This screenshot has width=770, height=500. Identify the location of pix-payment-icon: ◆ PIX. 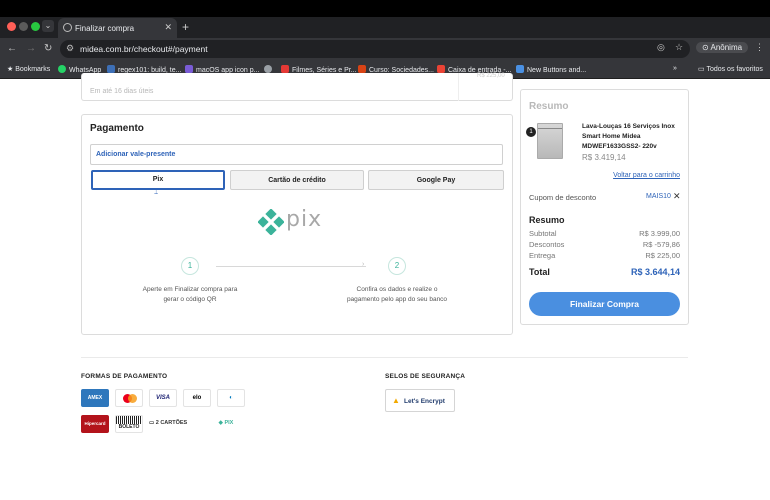
(226, 424).